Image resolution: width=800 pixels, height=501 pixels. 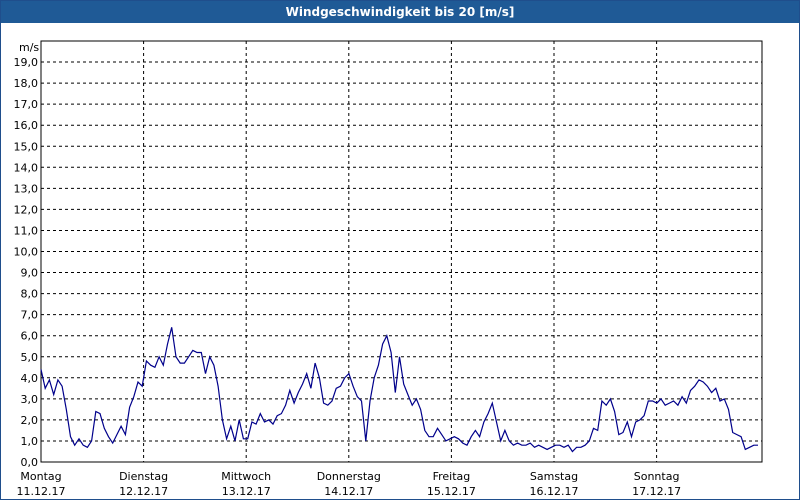 What do you see at coordinates (26, 230) in the screenshot?
I see `y-tick-label: 11,0` at bounding box center [26, 230].